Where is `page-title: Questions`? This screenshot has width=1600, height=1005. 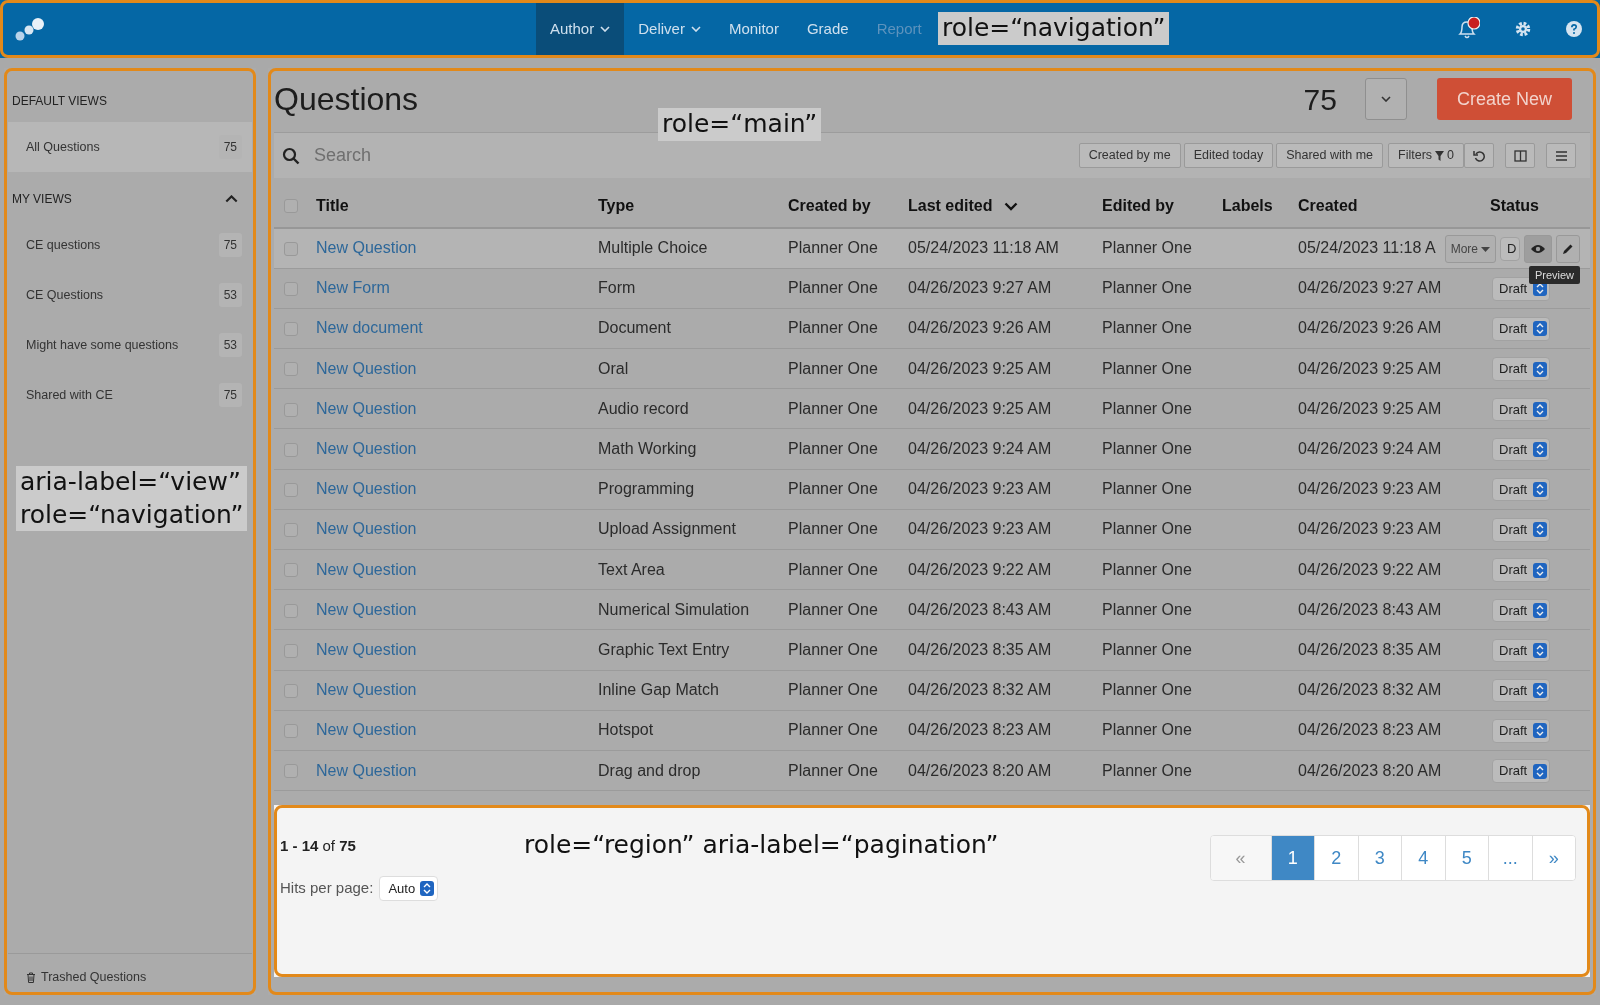
page-title: Questions is located at coordinates (346, 99).